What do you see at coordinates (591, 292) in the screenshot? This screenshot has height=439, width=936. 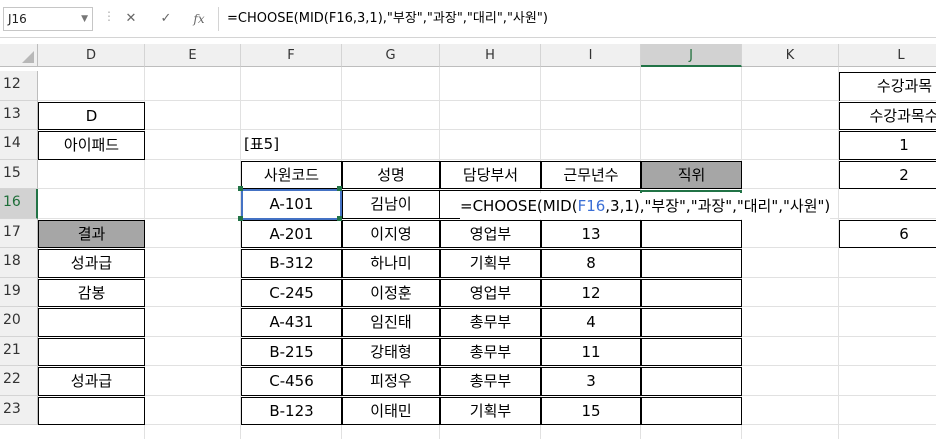 I see `table-cell: 12` at bounding box center [591, 292].